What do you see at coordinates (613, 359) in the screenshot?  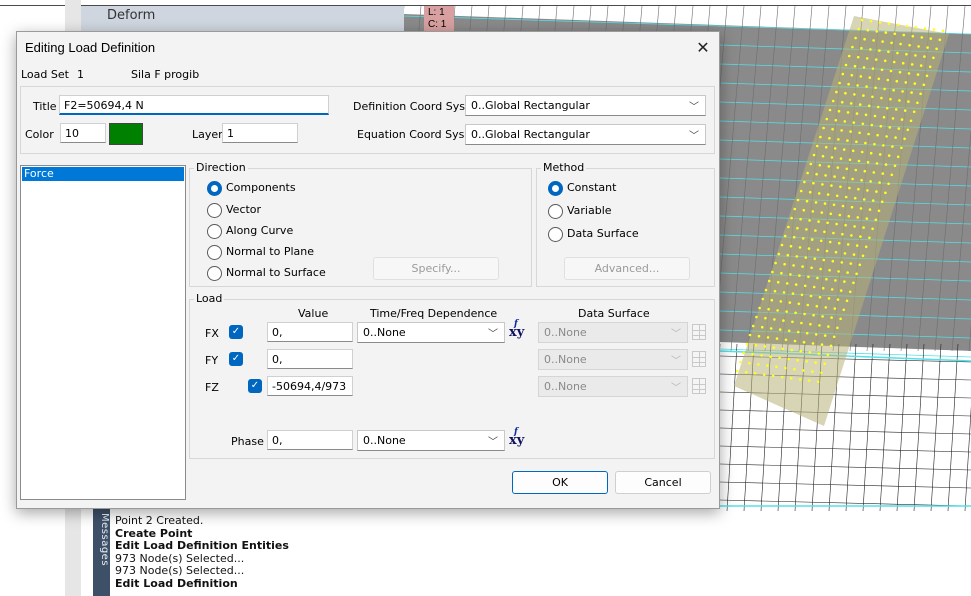 I see `fy-surface-dropdown: 0..None ﹀` at bounding box center [613, 359].